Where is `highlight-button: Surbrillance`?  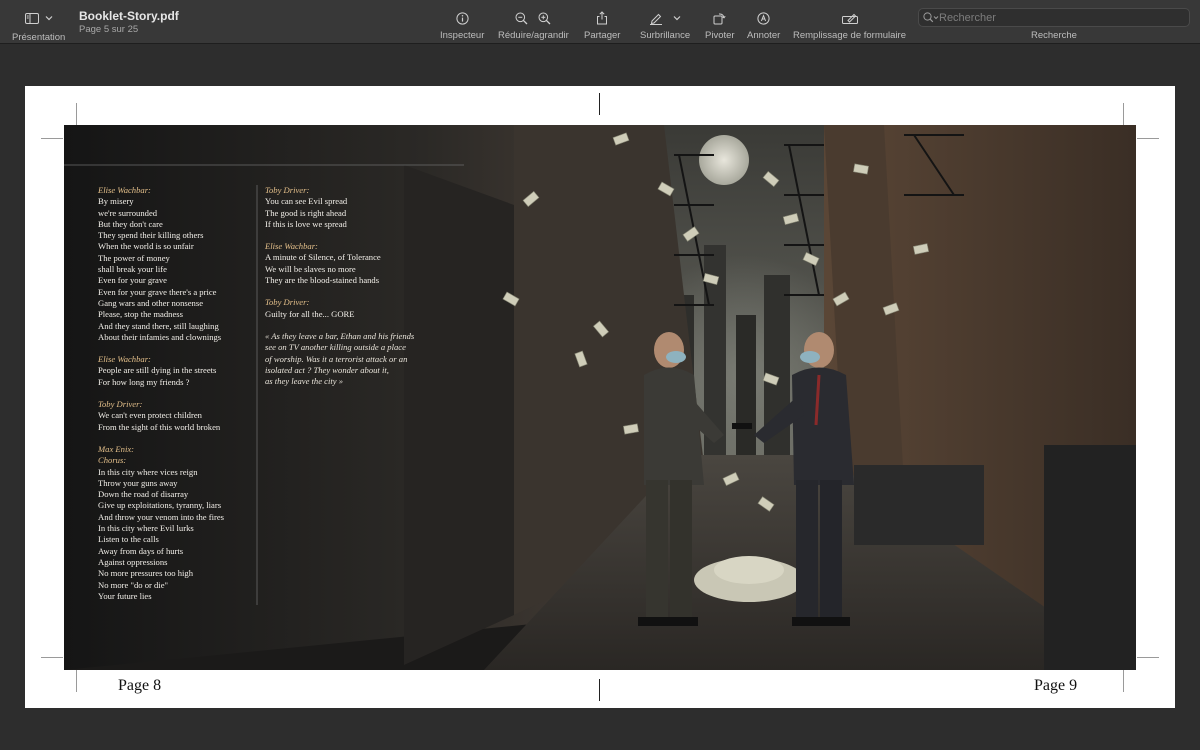
highlight-button: Surbrillance is located at coordinates (665, 24).